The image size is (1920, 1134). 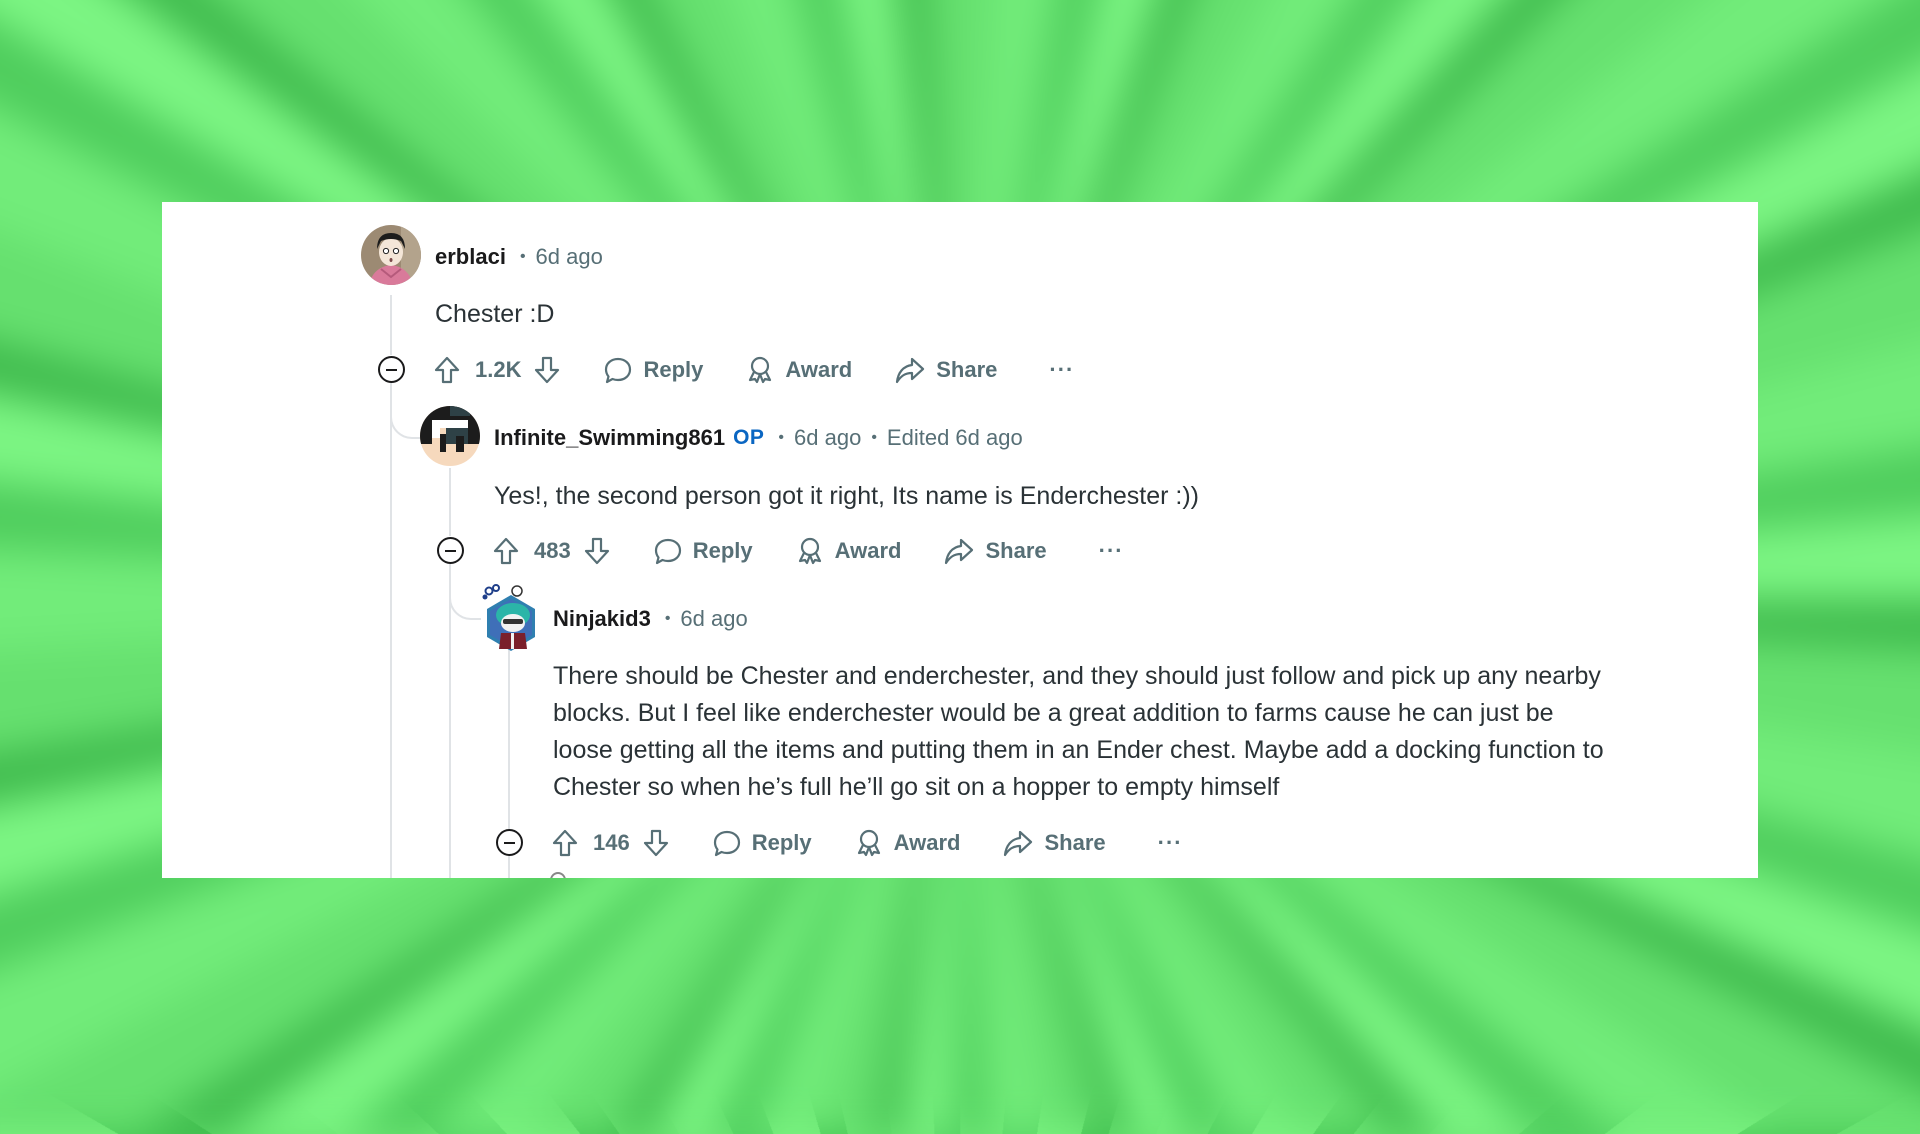 I want to click on comment-body-line: Chester :D, so click(x=495, y=314).